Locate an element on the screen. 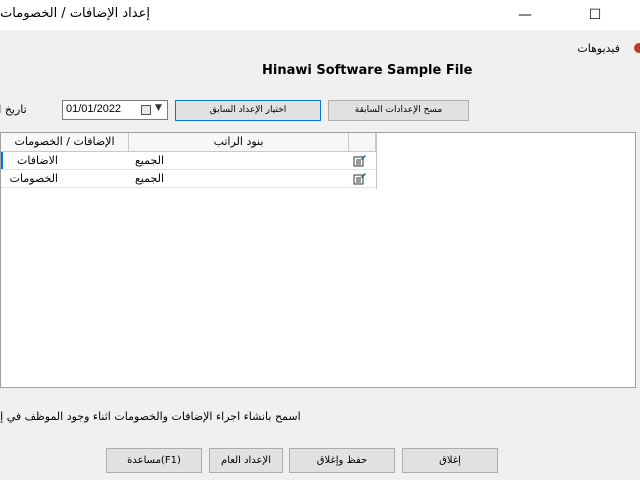 The image size is (640, 480). table-row: الخصومات الجميع is located at coordinates (188, 179).